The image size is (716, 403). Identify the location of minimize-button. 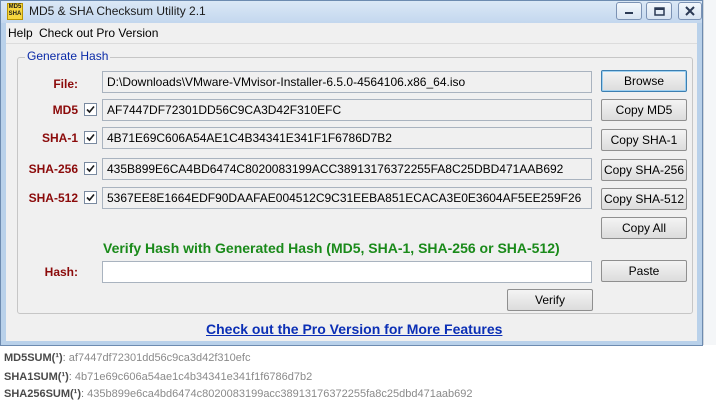
(629, 11).